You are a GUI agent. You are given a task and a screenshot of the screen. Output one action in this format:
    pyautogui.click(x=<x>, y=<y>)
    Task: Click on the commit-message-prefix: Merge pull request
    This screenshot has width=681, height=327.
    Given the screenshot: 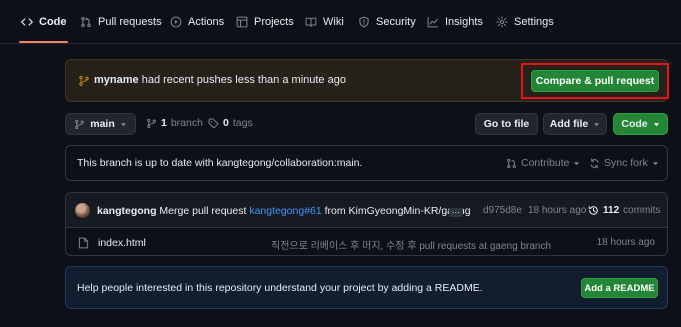 What is the action you would take?
    pyautogui.click(x=202, y=211)
    